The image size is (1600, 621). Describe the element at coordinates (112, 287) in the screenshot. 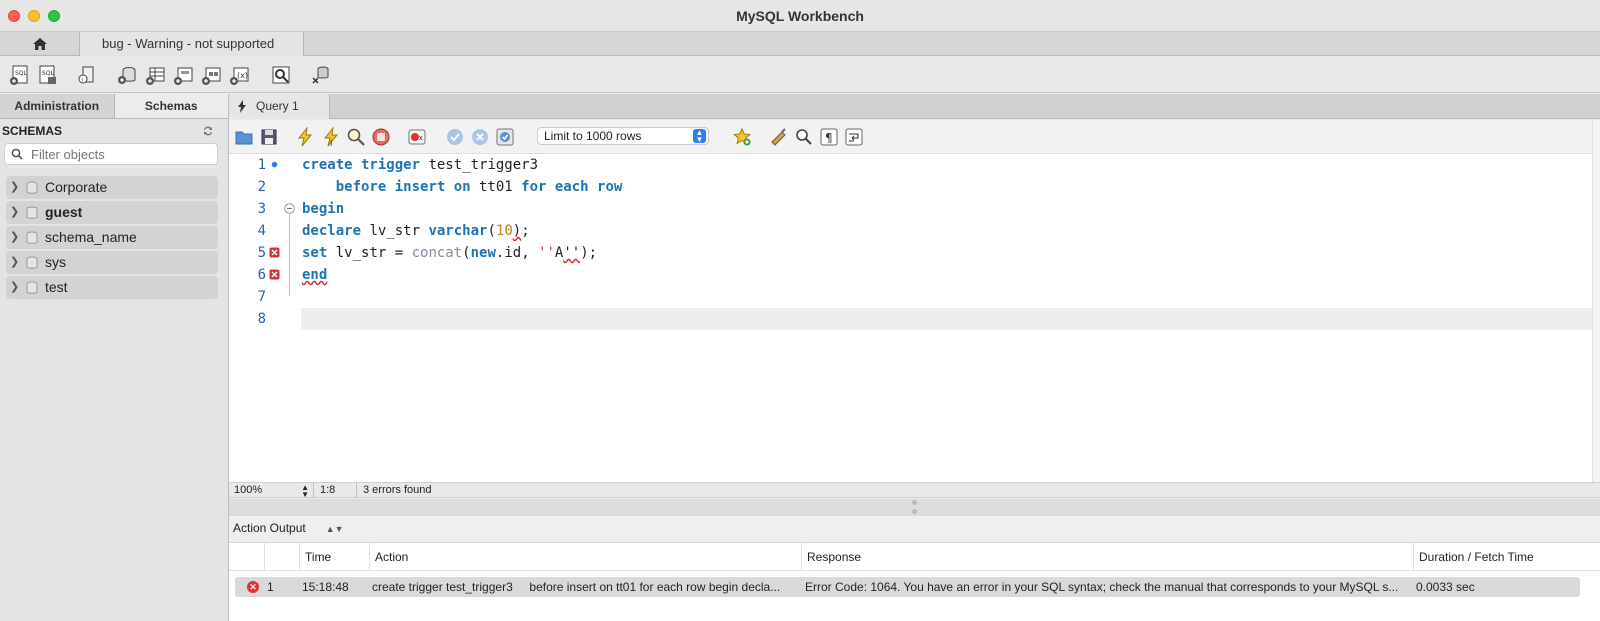

I see `schema-item-test: ❯ test` at that location.